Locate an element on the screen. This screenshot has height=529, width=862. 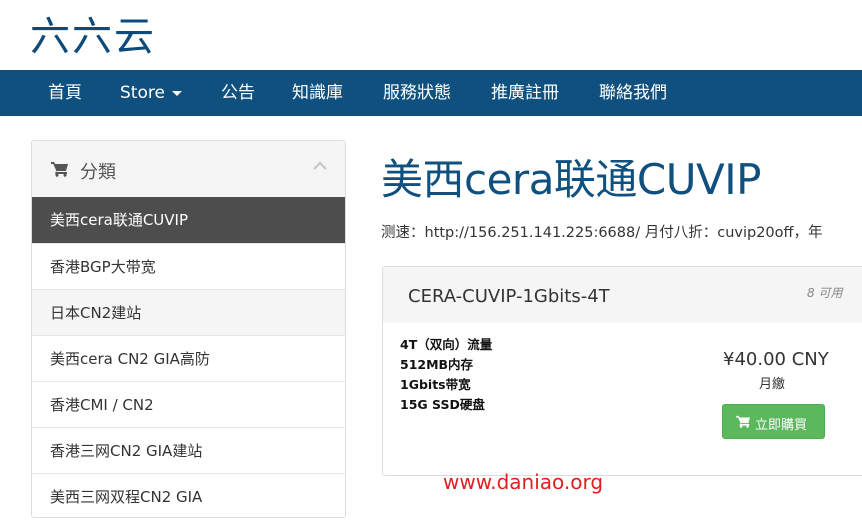
watermark-text: www.daniao.org is located at coordinates (523, 482).